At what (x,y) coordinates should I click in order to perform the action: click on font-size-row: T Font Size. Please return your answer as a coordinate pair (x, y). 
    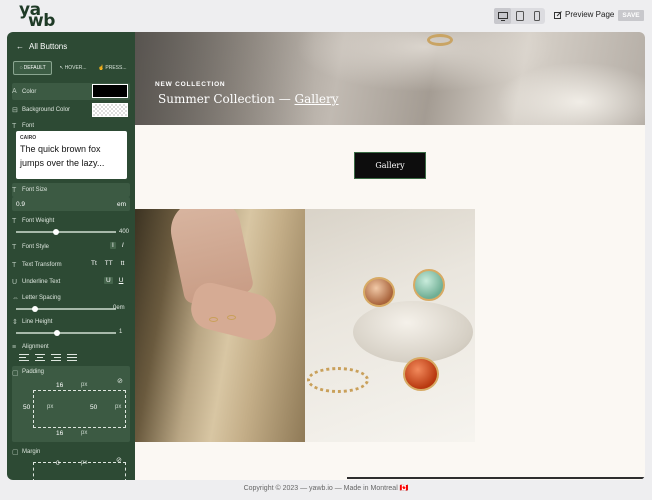
    Looking at the image, I should click on (71, 190).